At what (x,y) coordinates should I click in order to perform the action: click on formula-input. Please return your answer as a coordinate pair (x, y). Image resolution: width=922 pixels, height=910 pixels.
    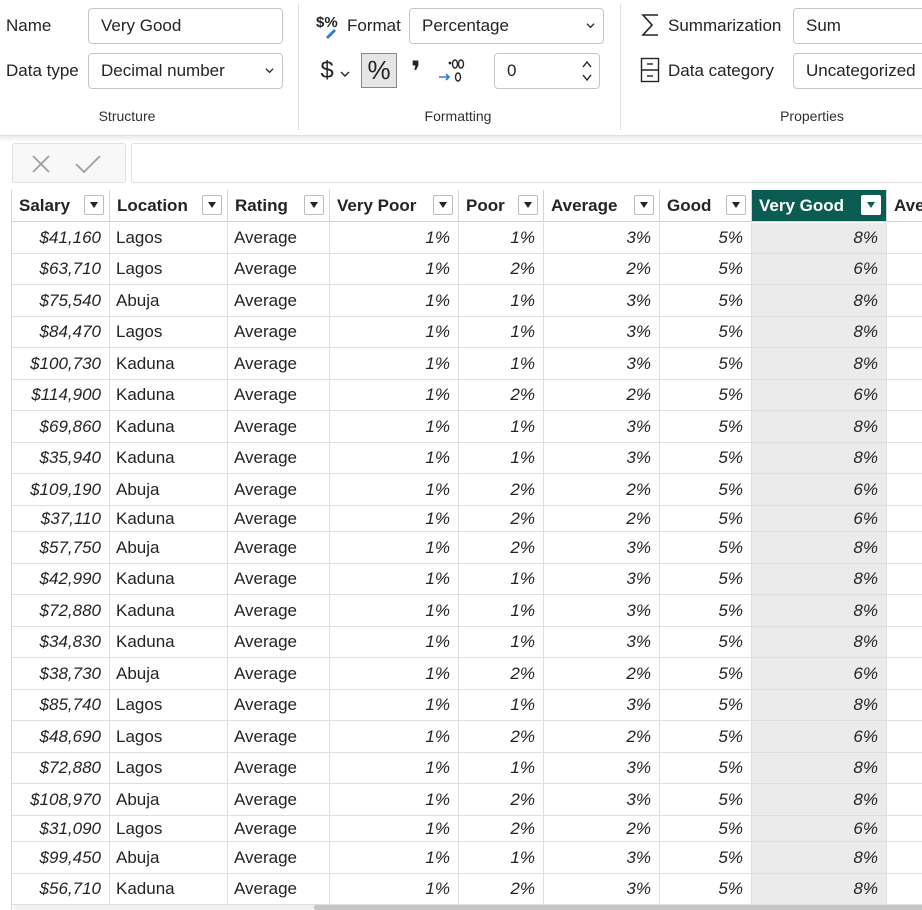
    Looking at the image, I should click on (526, 163).